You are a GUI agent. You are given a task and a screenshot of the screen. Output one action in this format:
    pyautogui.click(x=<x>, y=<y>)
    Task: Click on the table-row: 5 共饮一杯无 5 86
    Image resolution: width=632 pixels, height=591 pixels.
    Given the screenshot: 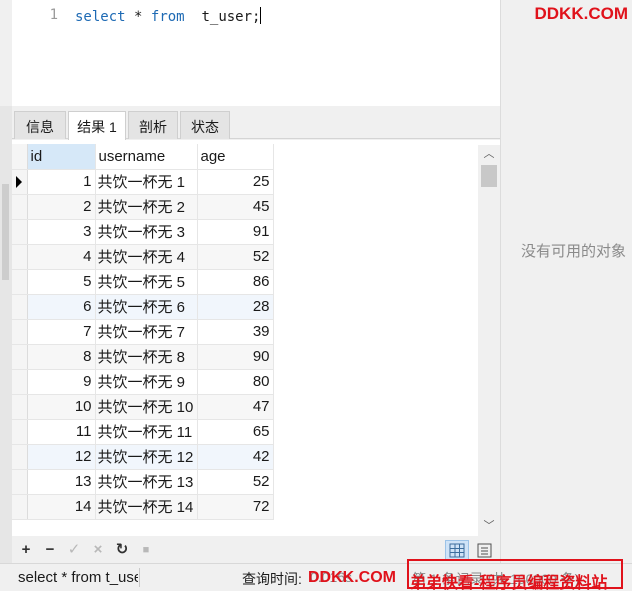 What is the action you would take?
    pyautogui.click(x=143, y=282)
    